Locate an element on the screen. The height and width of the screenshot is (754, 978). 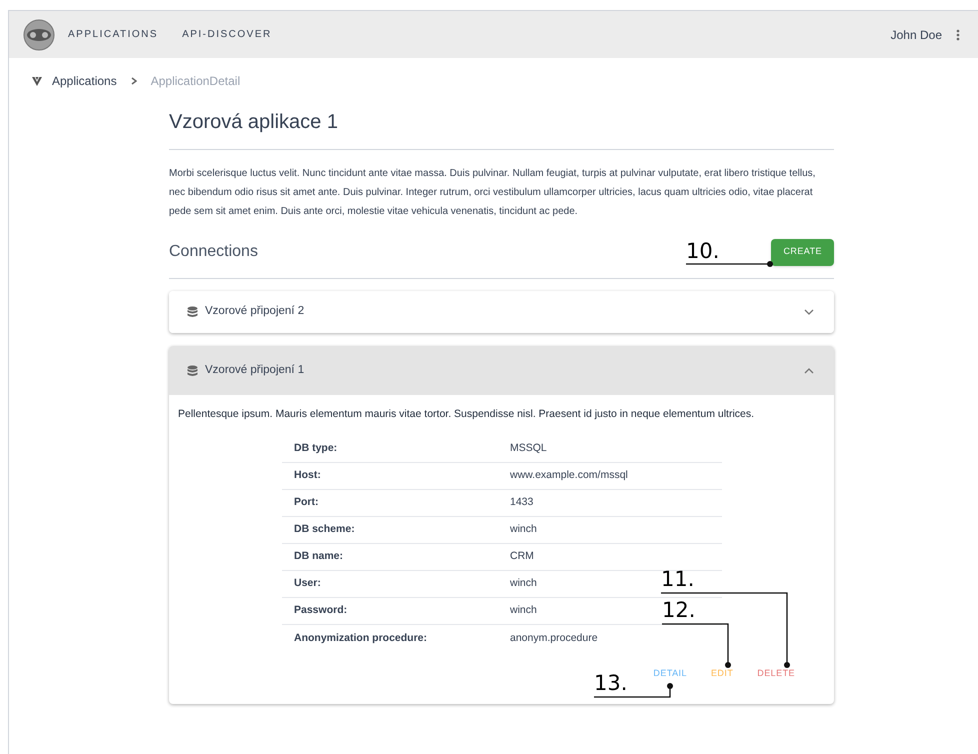
panel-title: Vzorové připojení 2 is located at coordinates (255, 312).